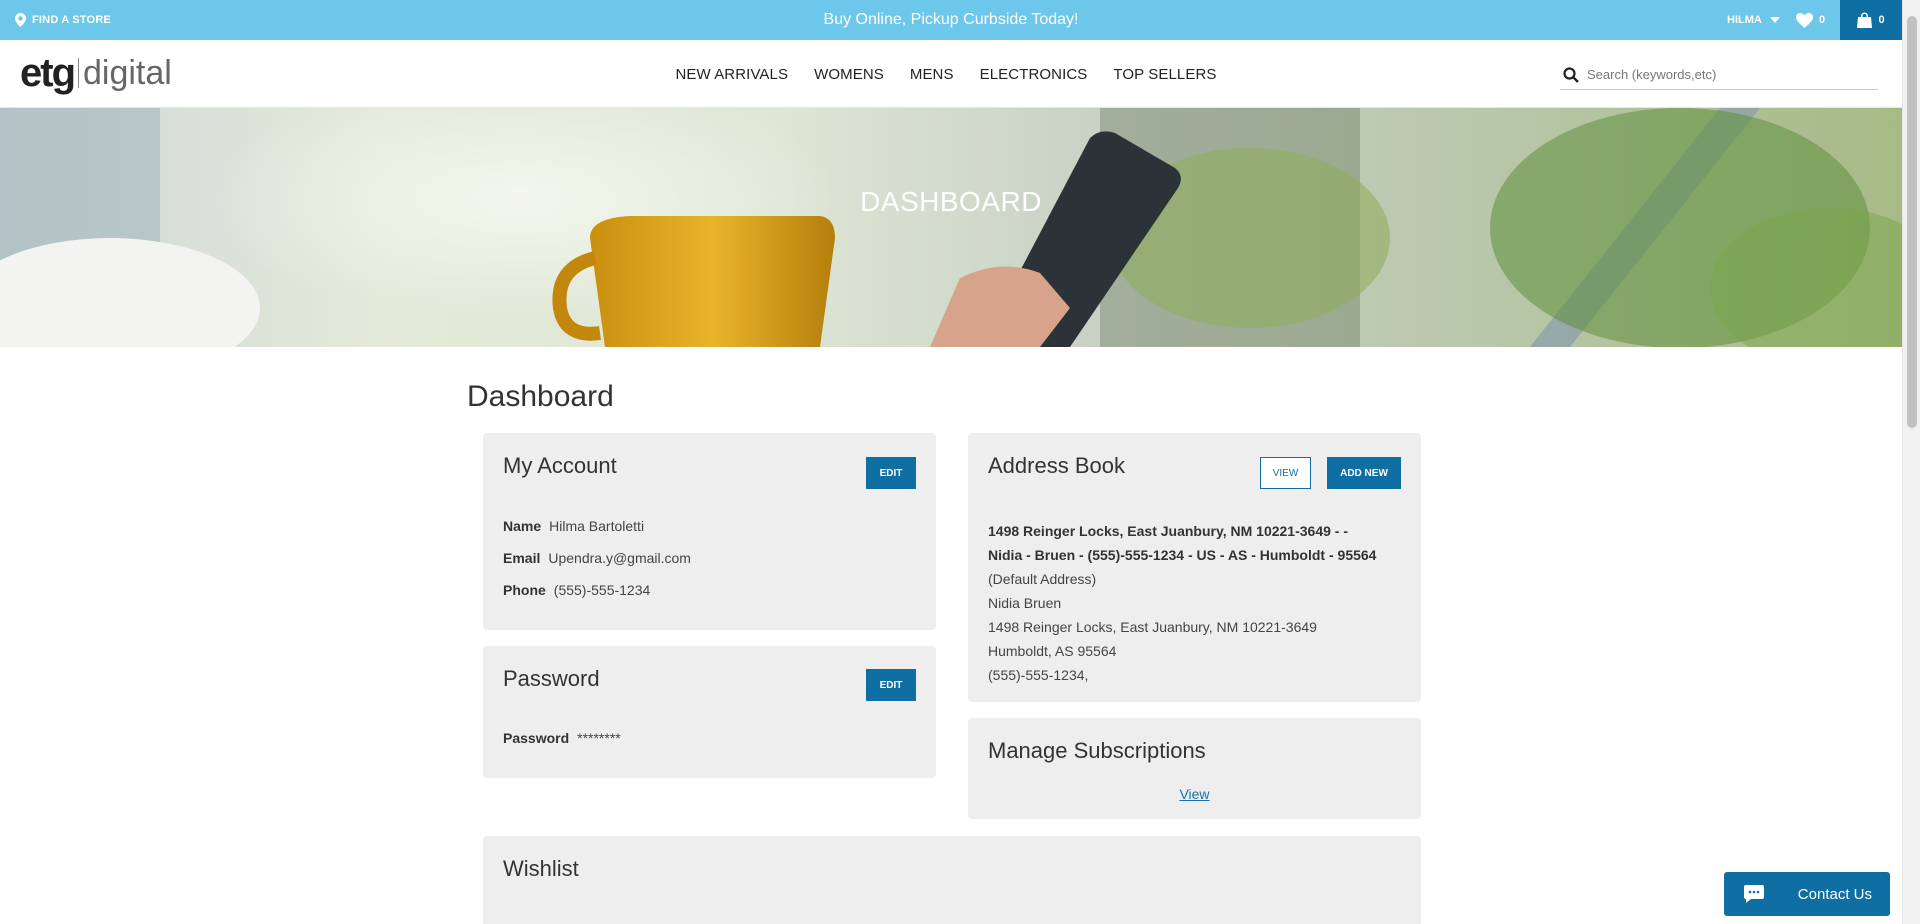 This screenshot has width=1920, height=924. What do you see at coordinates (560, 465) in the screenshot?
I see `my-account-title: My Account` at bounding box center [560, 465].